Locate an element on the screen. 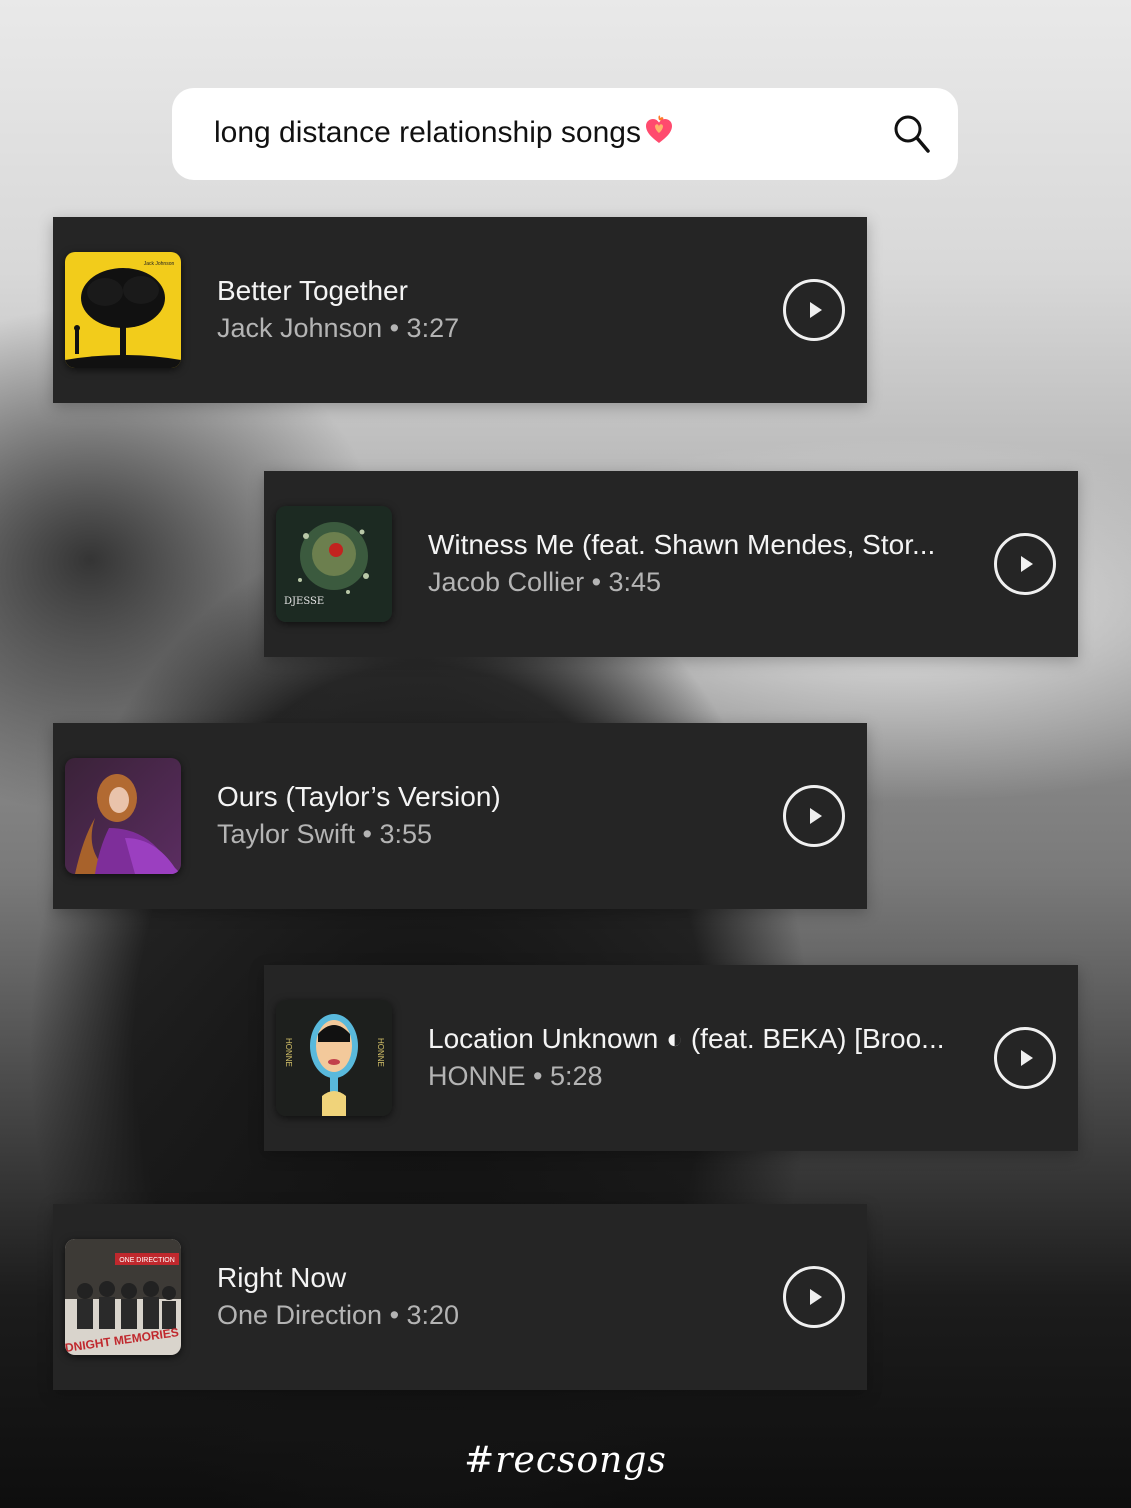 The height and width of the screenshot is (1508, 1131). cover-top-label: ONE DIRECTION is located at coordinates (147, 1260).